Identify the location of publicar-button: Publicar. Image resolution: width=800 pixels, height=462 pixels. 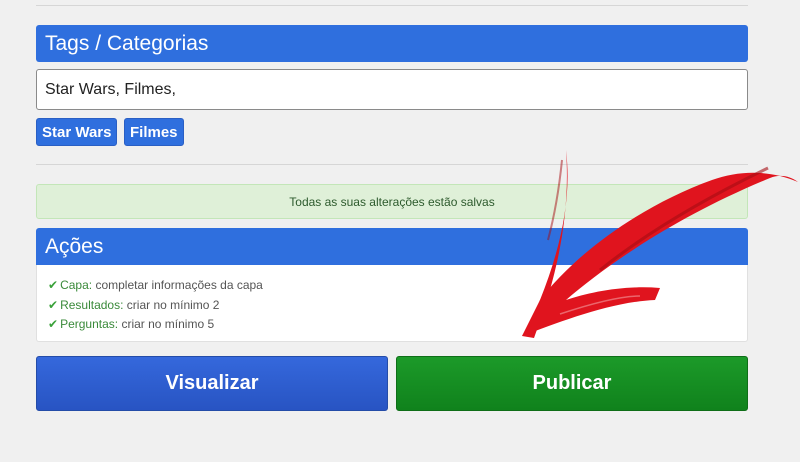
(572, 383).